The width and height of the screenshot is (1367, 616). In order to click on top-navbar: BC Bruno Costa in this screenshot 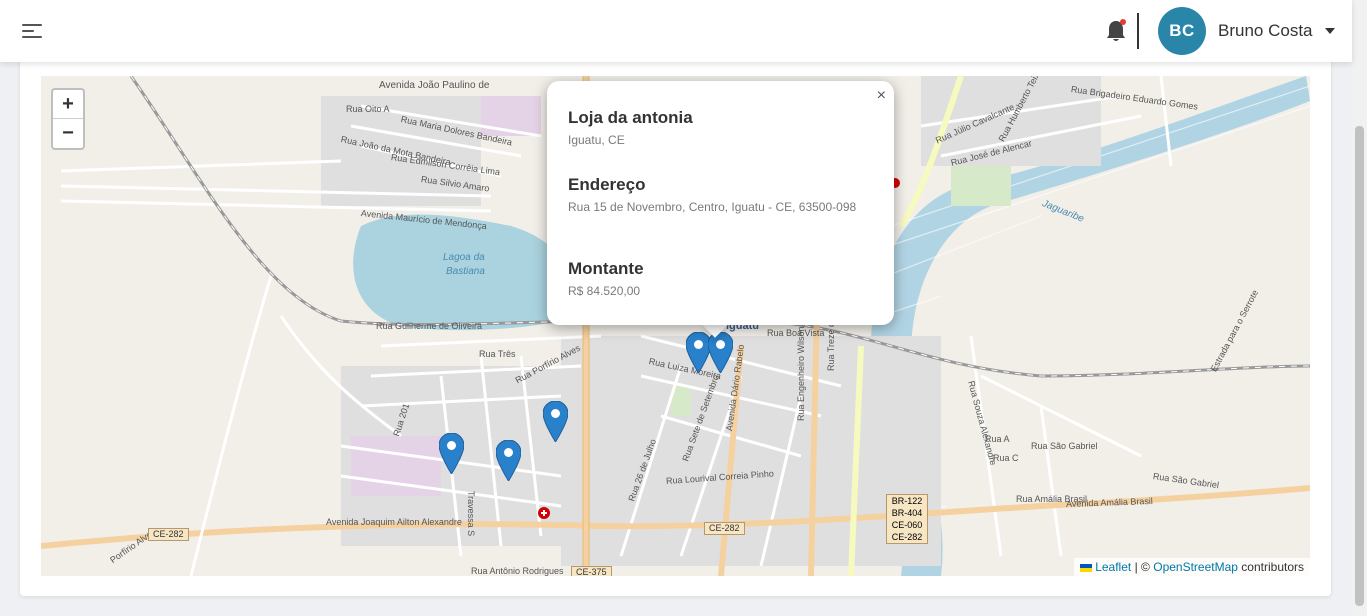, I will do `click(676, 31)`.